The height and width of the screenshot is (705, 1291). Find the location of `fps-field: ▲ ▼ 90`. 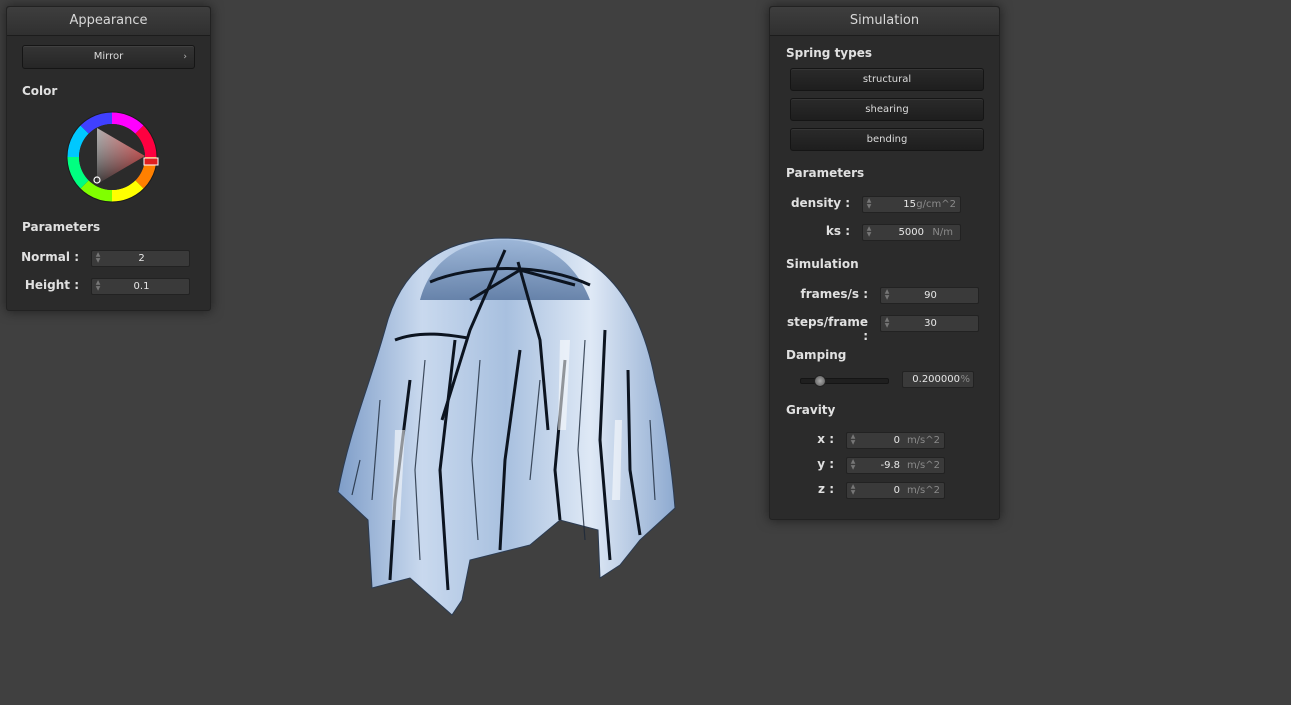

fps-field: ▲ ▼ 90 is located at coordinates (929, 295).